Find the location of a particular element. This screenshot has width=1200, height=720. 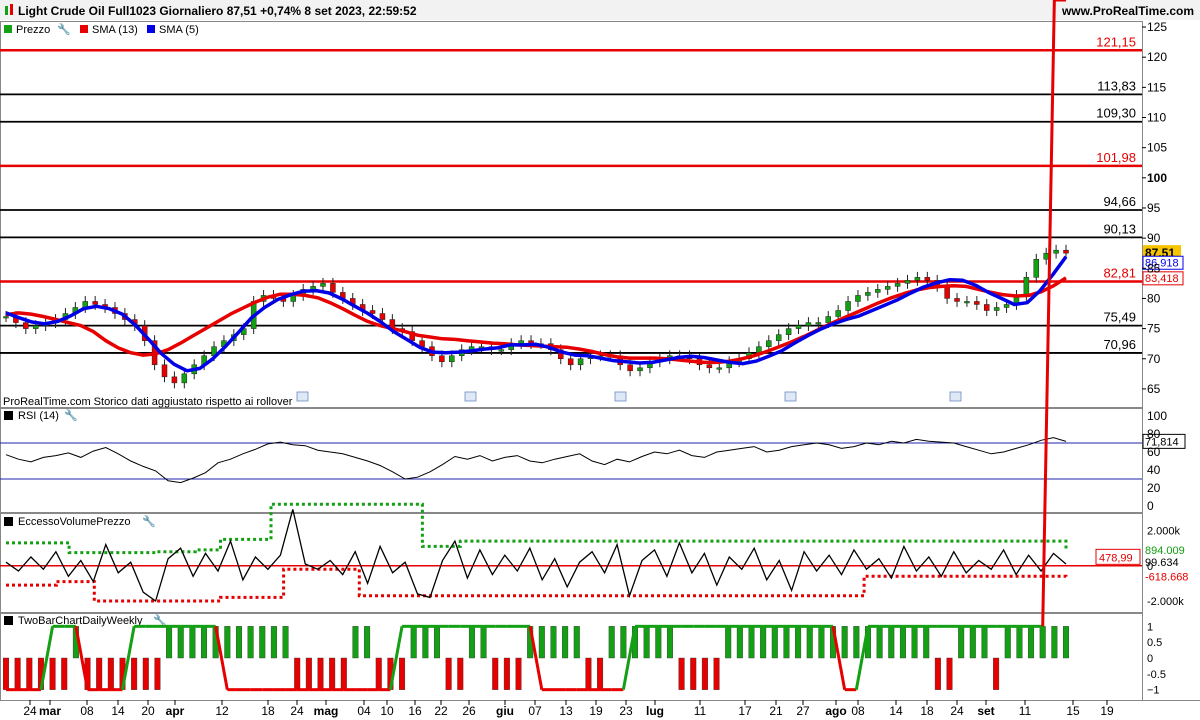

date-tick-label: lug is located at coordinates (655, 711).